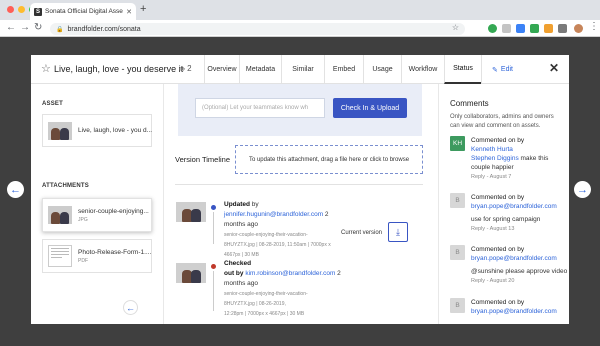 The width and height of the screenshot is (600, 346). I want to click on edit-button: ✎ Edit, so click(502, 69).